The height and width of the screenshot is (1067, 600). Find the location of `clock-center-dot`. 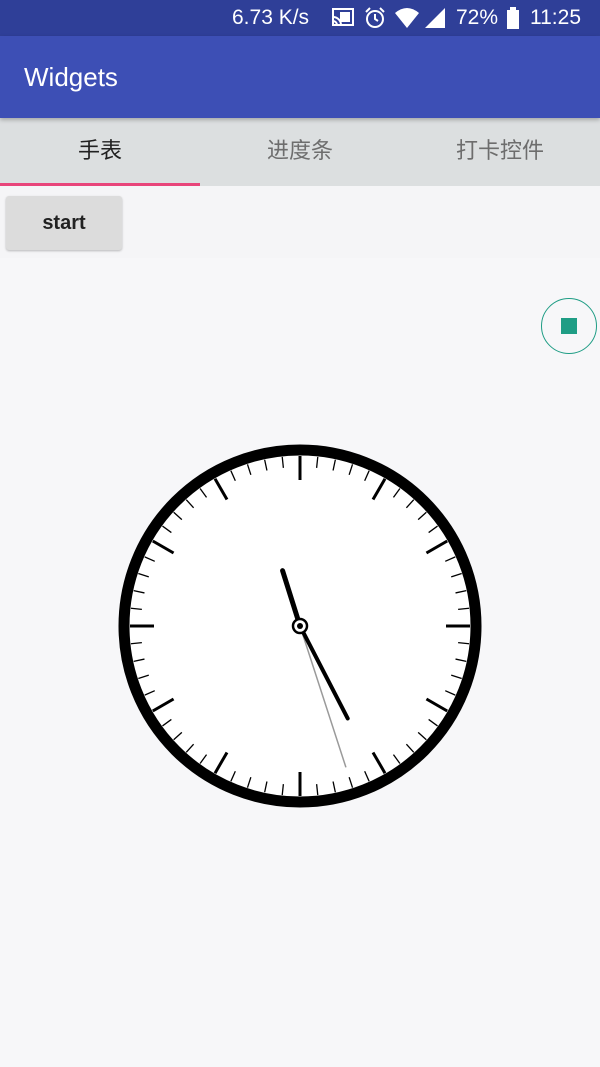

clock-center-dot is located at coordinates (300, 626).